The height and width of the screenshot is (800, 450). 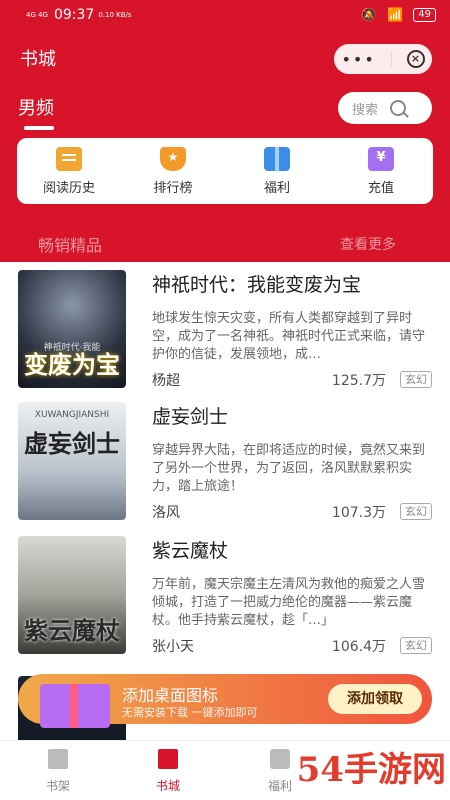 What do you see at coordinates (68, 188) in the screenshot?
I see `quick-menu-label: 阅读历史` at bounding box center [68, 188].